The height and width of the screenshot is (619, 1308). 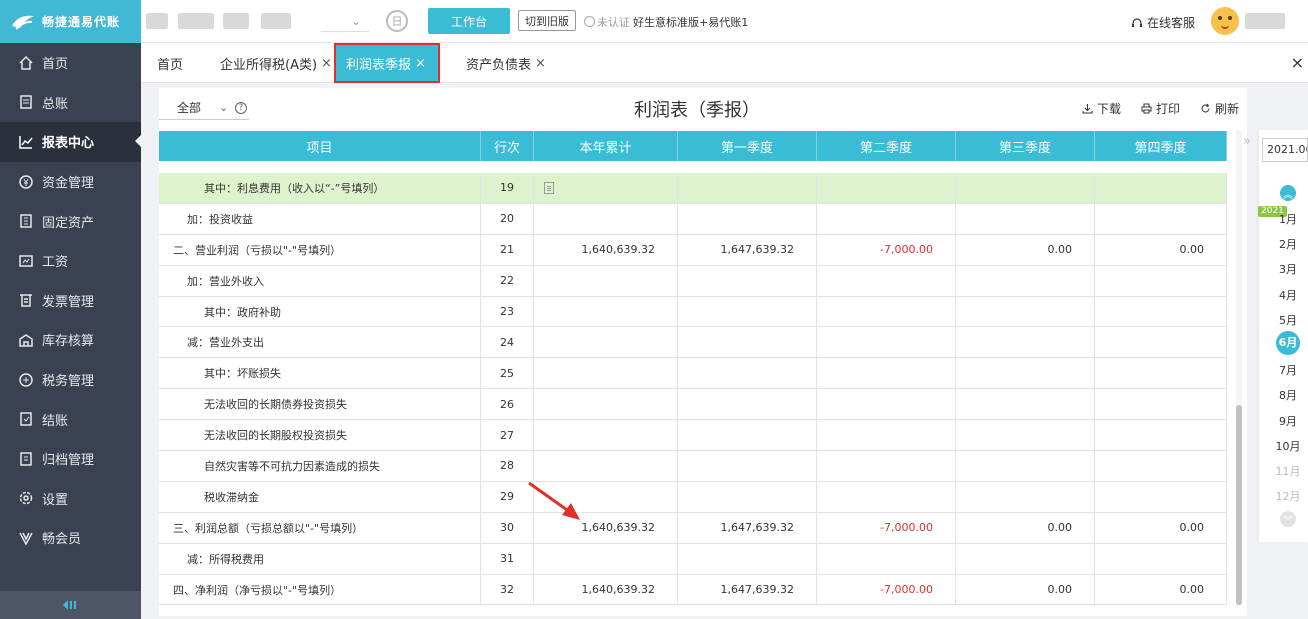 What do you see at coordinates (1285, 150) in the screenshot?
I see `period-select: 2021.06` at bounding box center [1285, 150].